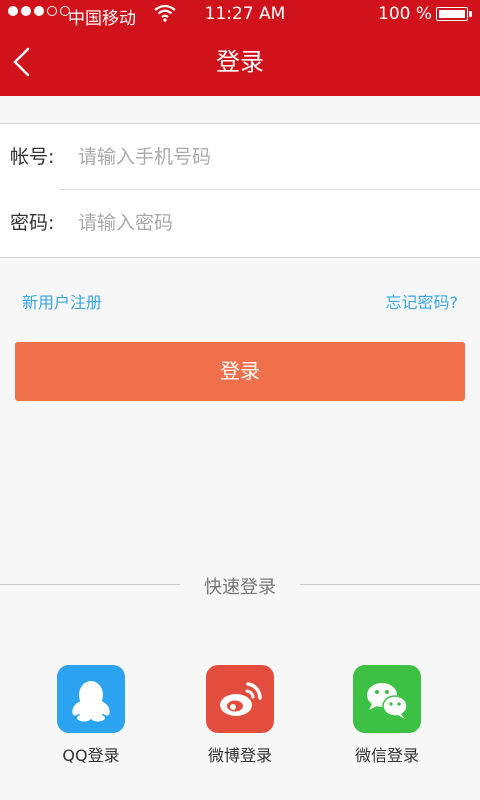 This screenshot has height=800, width=480. What do you see at coordinates (91, 755) in the screenshot?
I see `qq-login-label: QQ登录` at bounding box center [91, 755].